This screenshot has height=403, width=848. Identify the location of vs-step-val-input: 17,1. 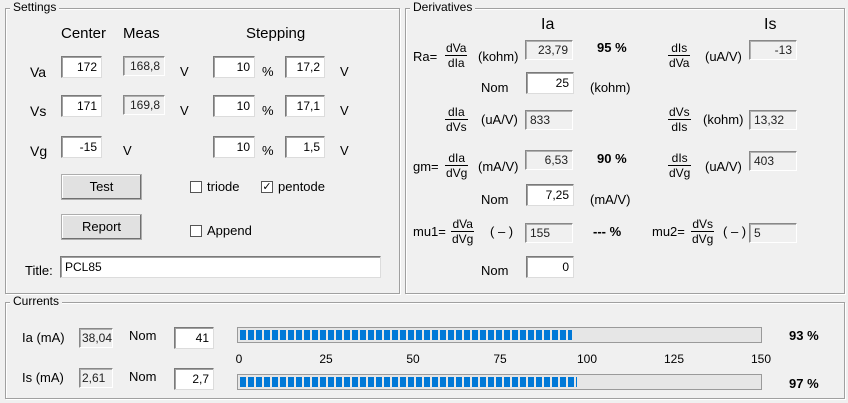
(305, 106).